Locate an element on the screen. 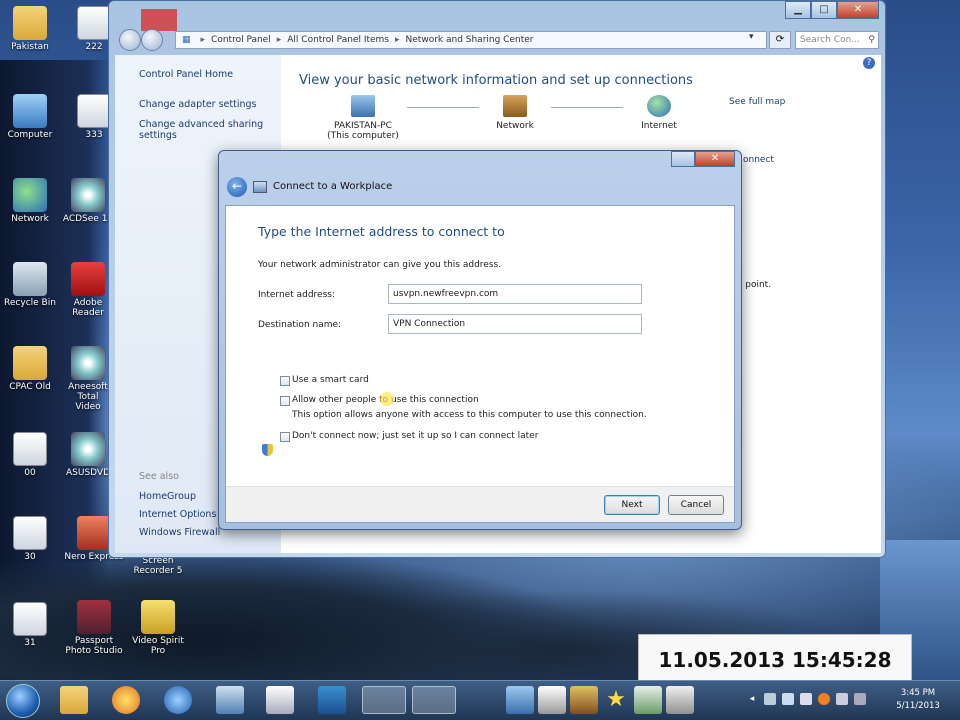 The height and width of the screenshot is (720, 960). desktop-icon-screen-recorder: Screen Recorder 5 is located at coordinates (158, 566).